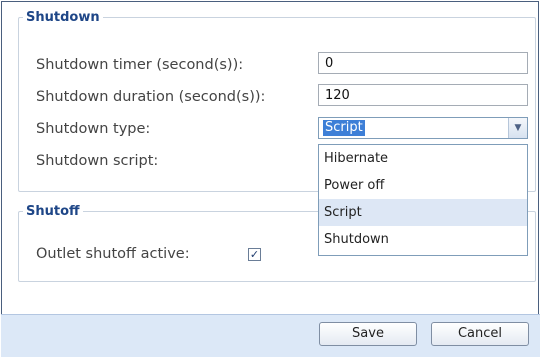 The image size is (541, 358). Describe the element at coordinates (423, 185) in the screenshot. I see `dropdown-option-power-off: Power off` at that location.